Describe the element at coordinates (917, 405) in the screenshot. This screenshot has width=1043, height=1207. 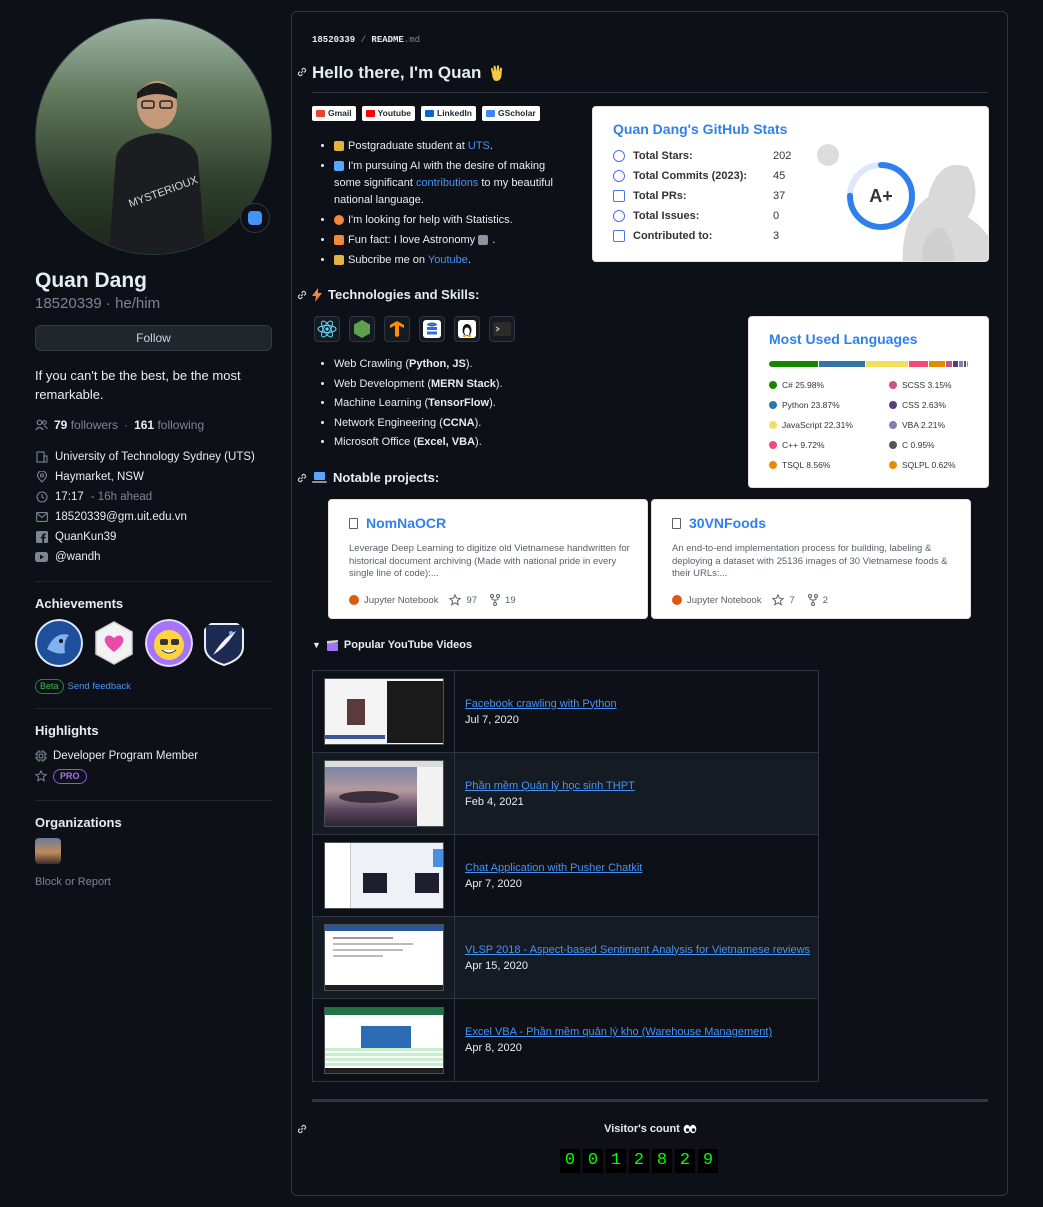
I see `language-item: CSS 2.63%` at that location.